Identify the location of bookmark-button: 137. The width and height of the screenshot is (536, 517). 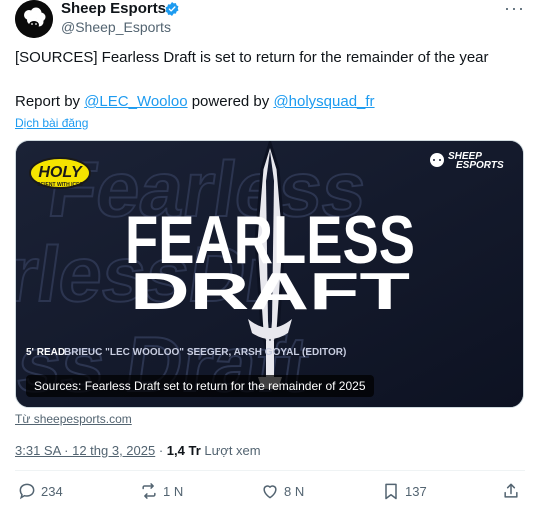
(404, 491).